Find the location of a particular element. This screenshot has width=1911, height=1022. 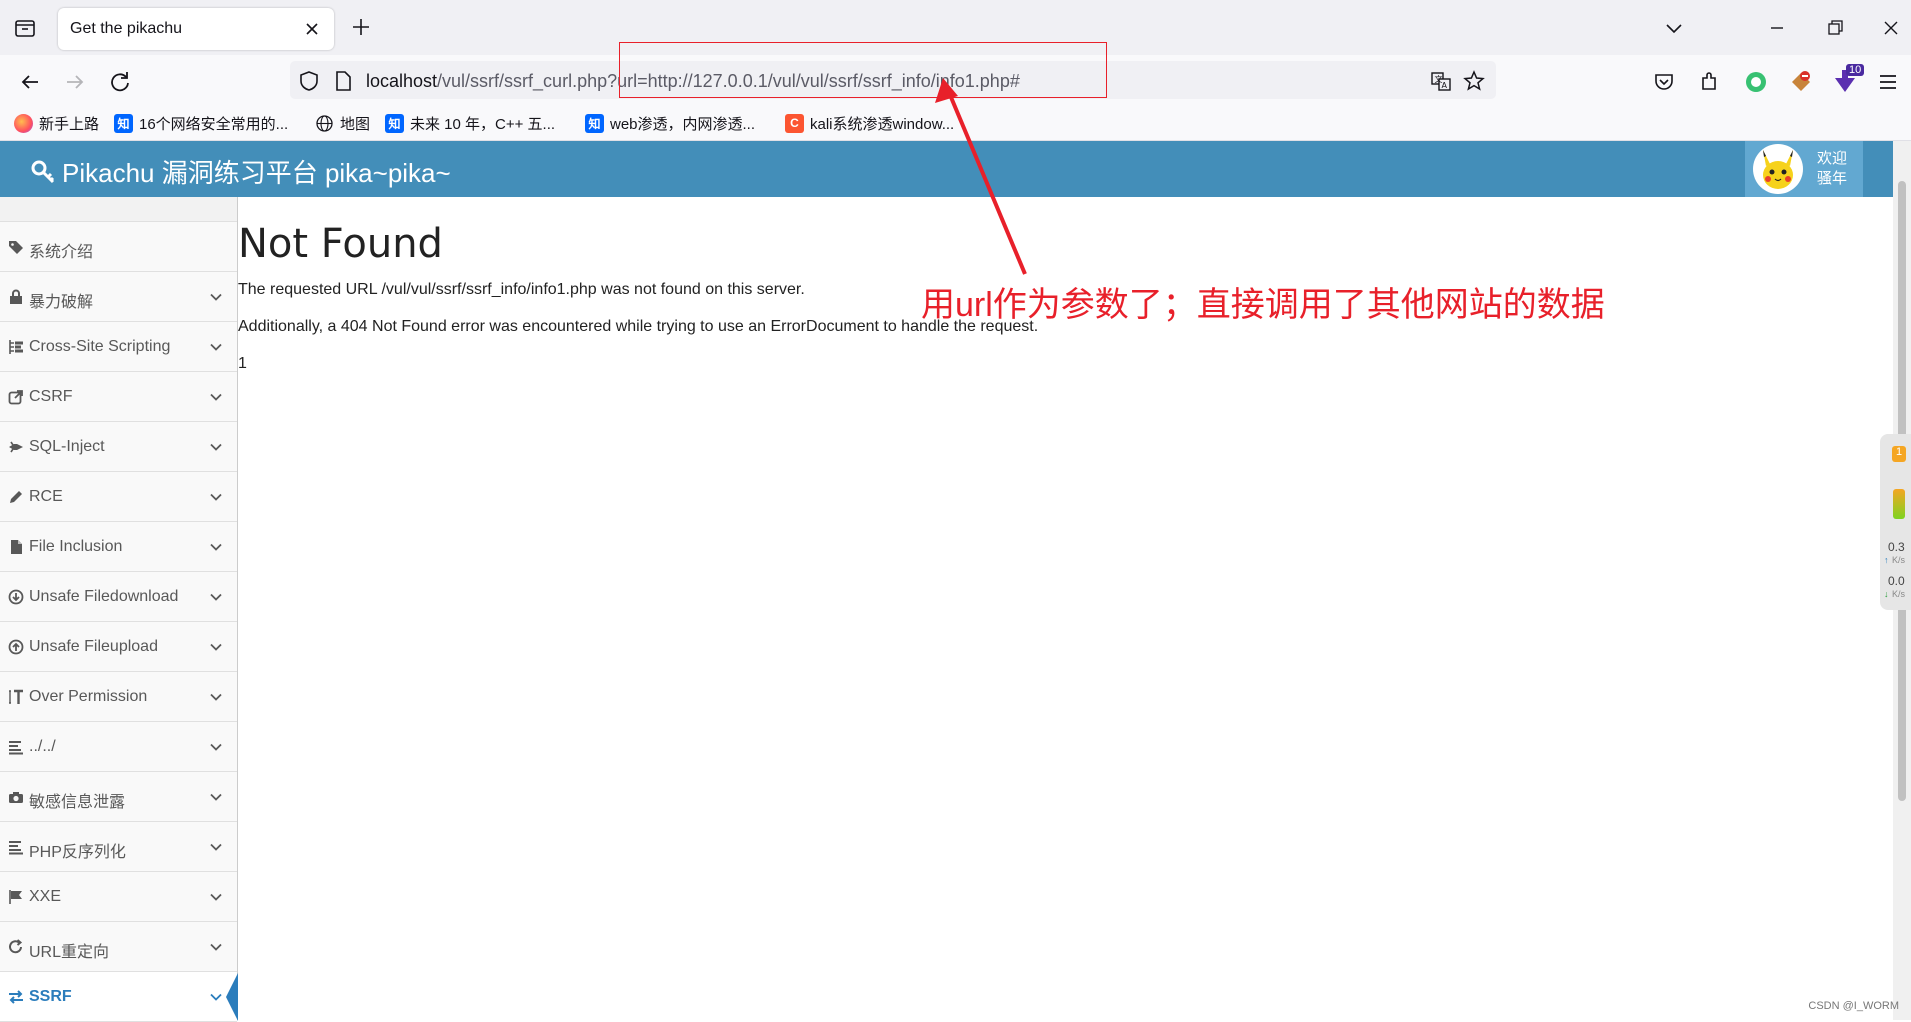

bookmark-item: 地图 is located at coordinates (342, 123).